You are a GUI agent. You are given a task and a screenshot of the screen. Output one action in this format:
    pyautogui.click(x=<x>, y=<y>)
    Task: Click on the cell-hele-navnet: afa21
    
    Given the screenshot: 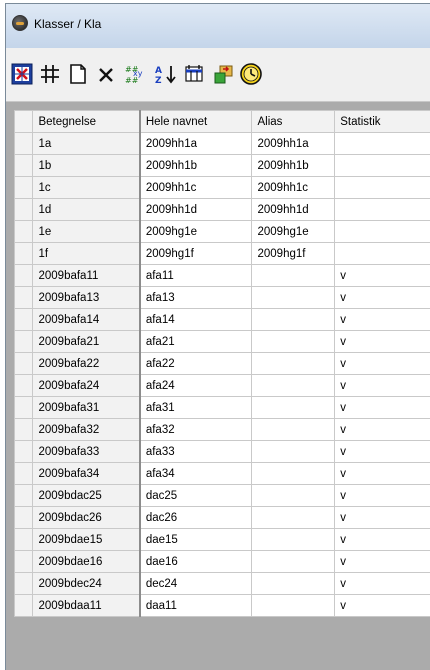 What is the action you would take?
    pyautogui.click(x=196, y=341)
    